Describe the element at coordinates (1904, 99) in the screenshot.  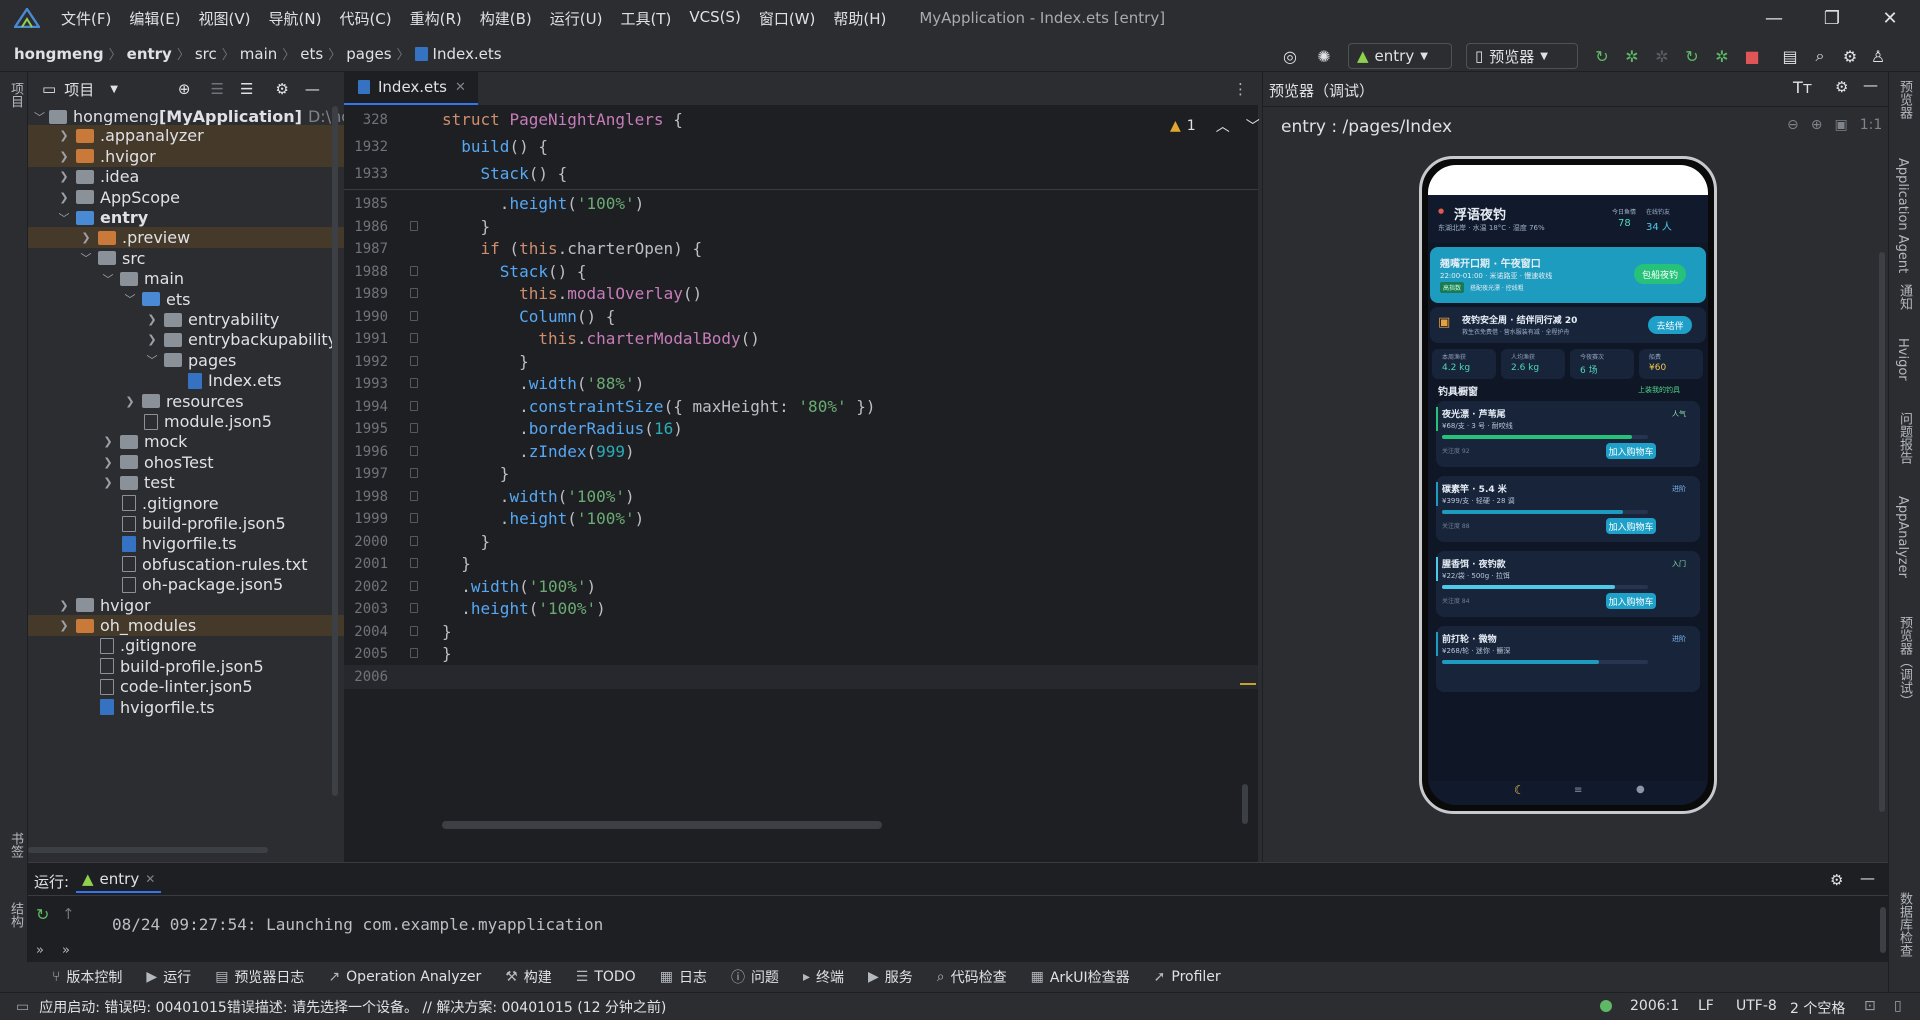
I see `previewer-tool-tab: 预览器` at that location.